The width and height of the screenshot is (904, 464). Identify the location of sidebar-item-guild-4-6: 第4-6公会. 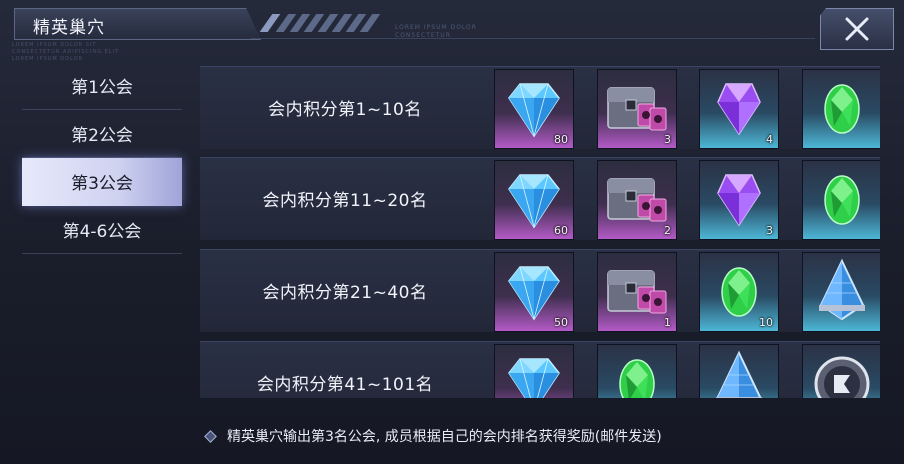
(102, 230).